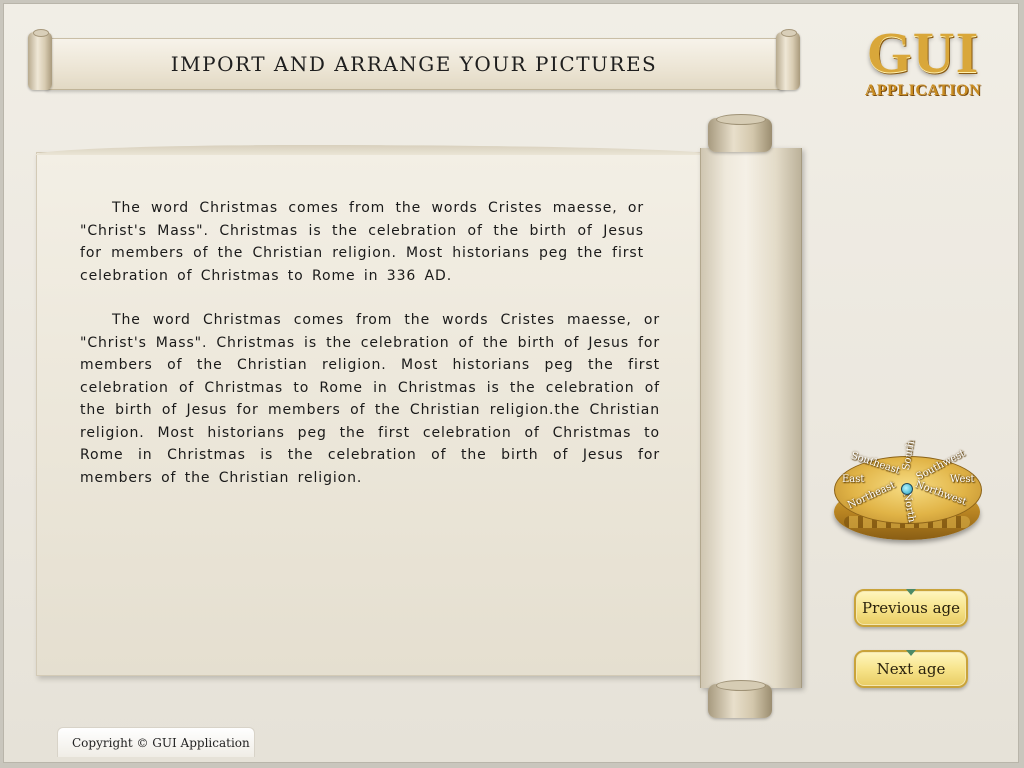 This screenshot has height=768, width=1024. Describe the element at coordinates (740, 699) in the screenshot. I see `scroll-roll-bottom-cap` at that location.